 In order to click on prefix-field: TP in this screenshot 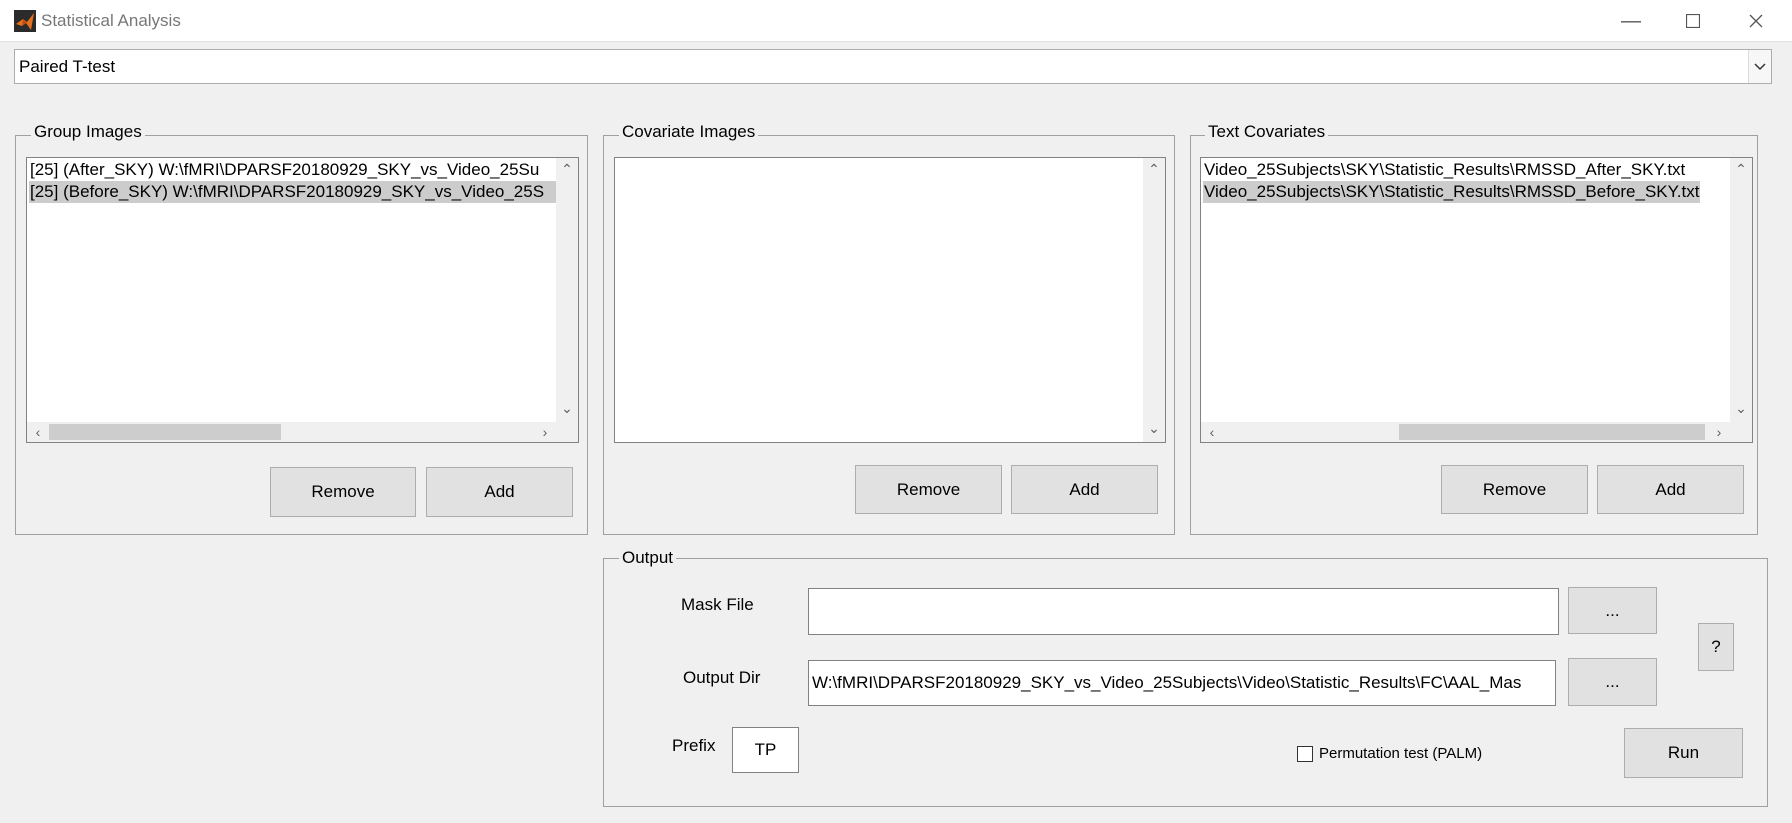, I will do `click(765, 750)`.